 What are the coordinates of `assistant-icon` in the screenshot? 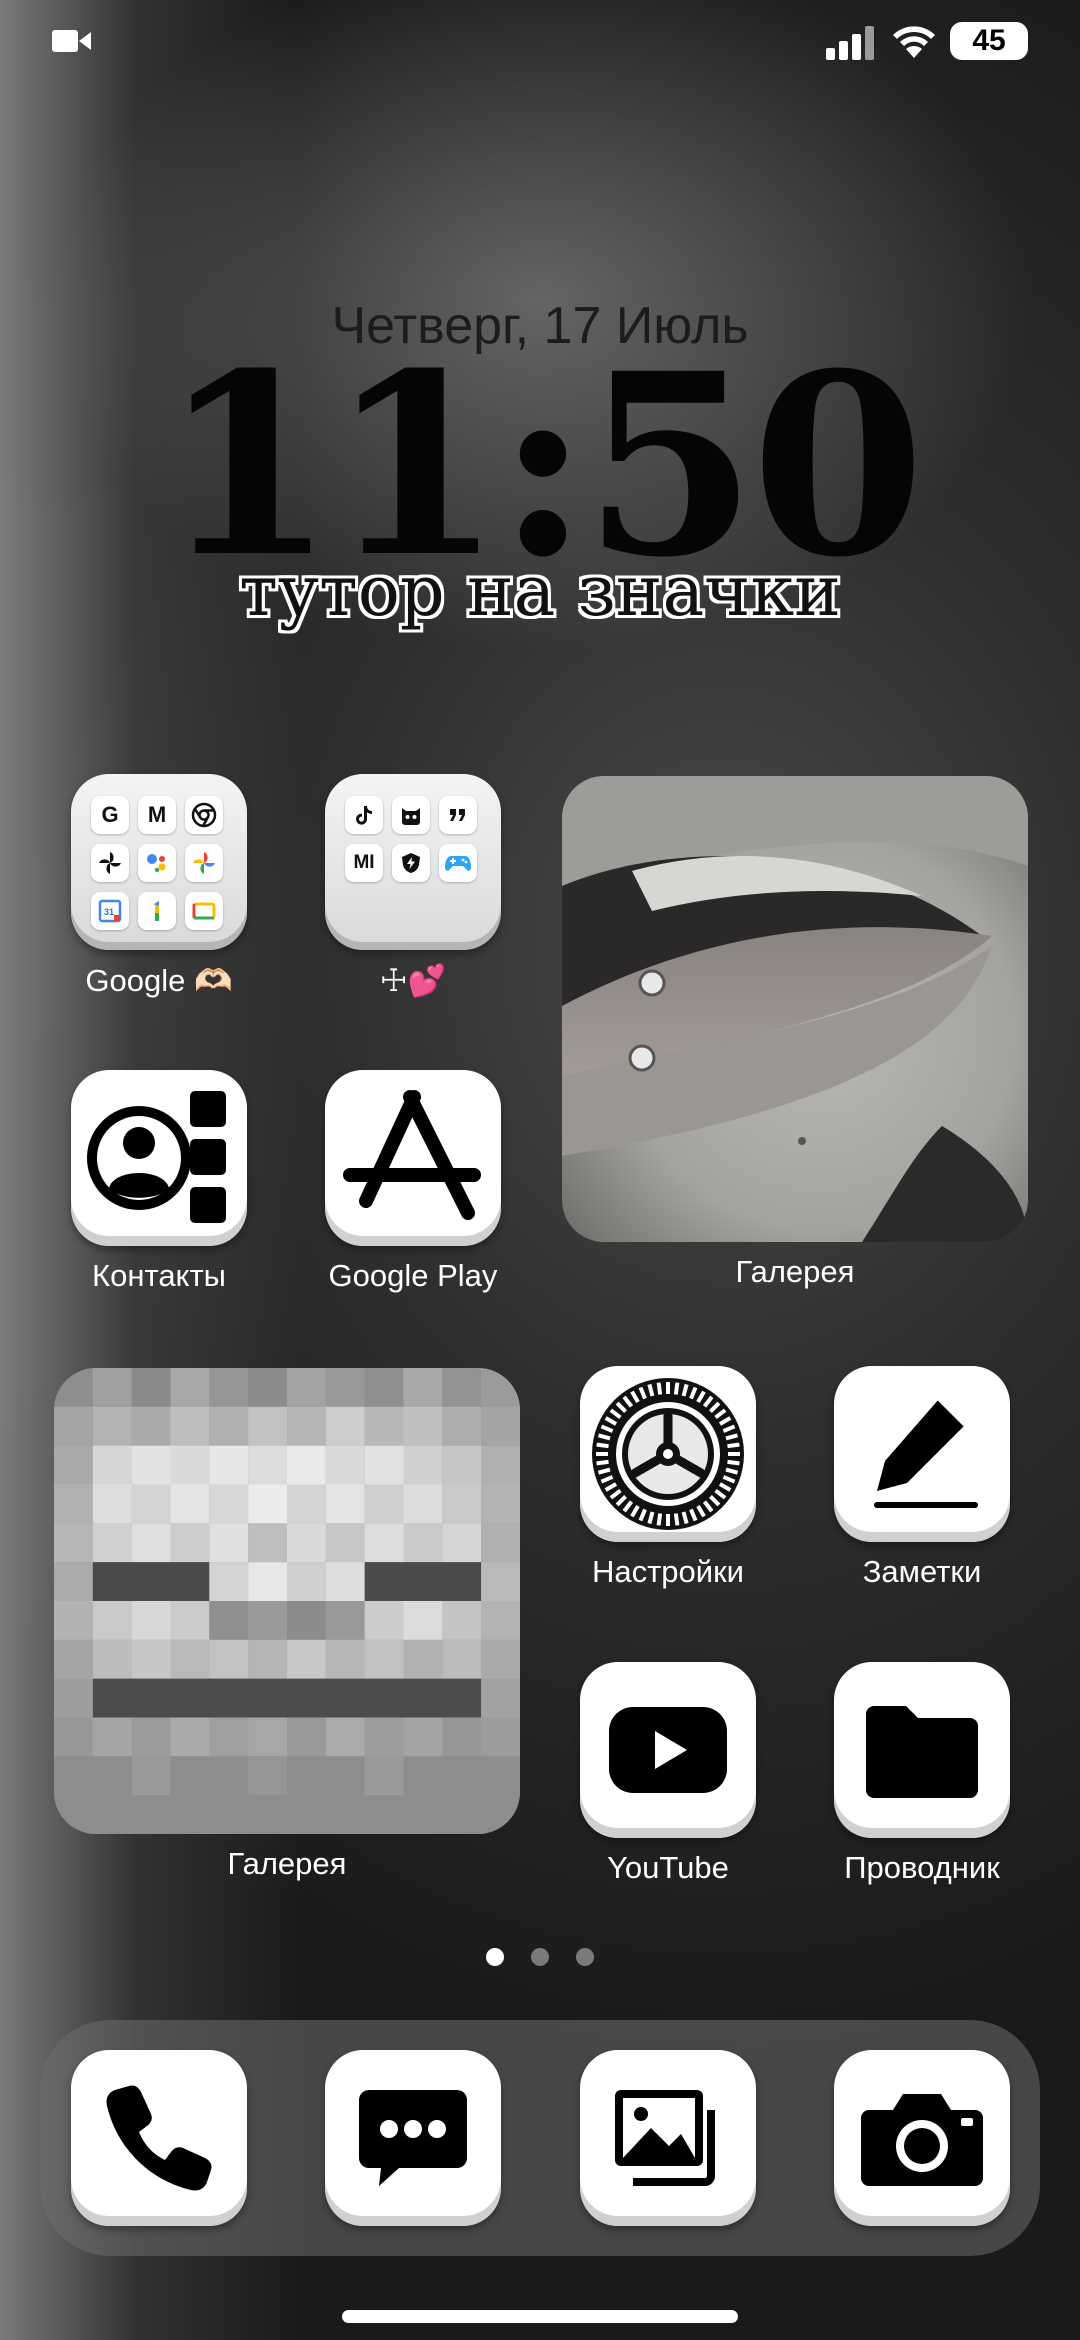 It's located at (157, 863).